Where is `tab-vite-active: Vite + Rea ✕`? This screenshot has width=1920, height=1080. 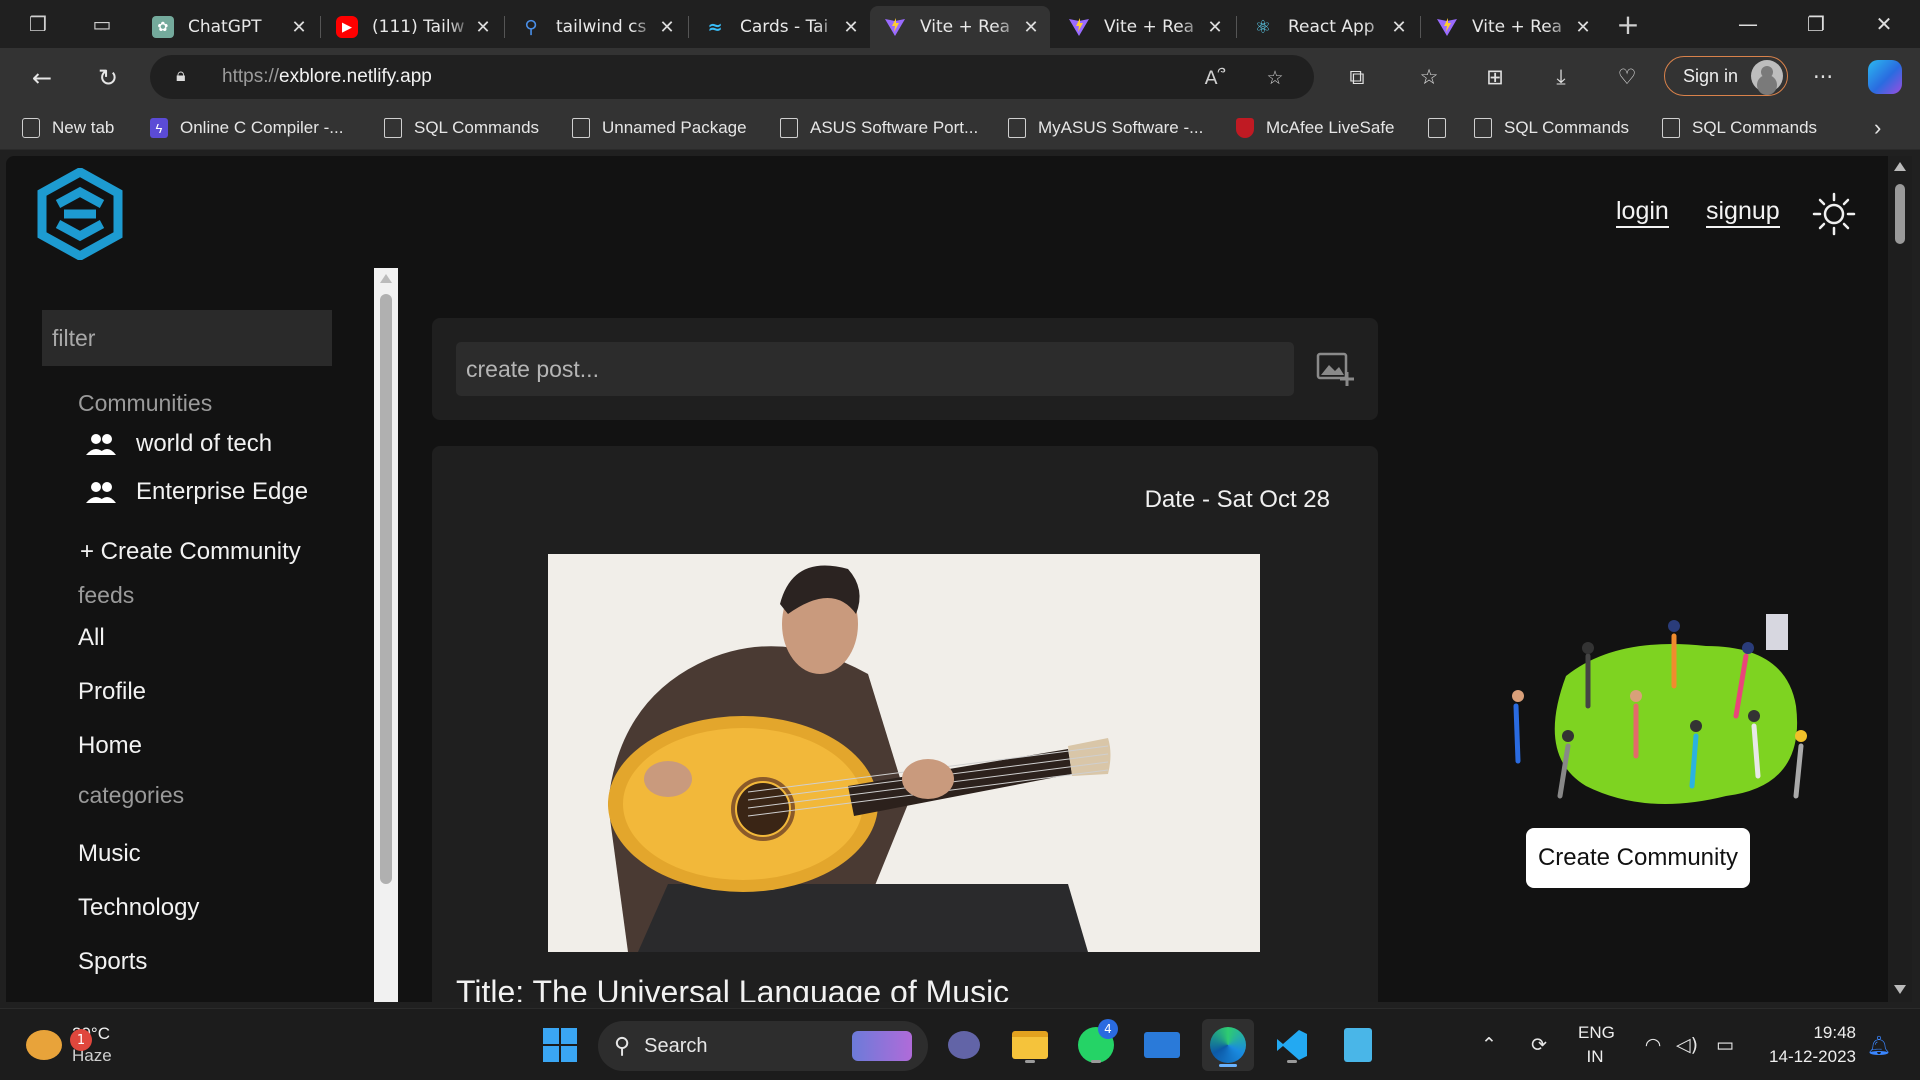
tab-vite-active: Vite + Rea ✕ is located at coordinates (960, 27).